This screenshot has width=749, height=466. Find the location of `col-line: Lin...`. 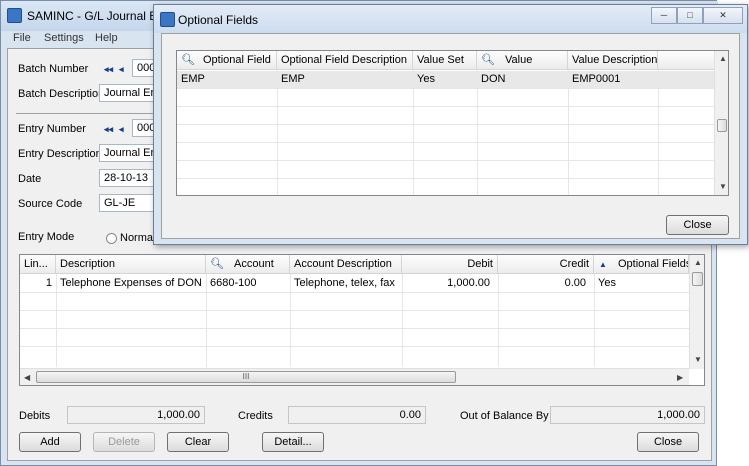

col-line: Lin... is located at coordinates (38, 264).